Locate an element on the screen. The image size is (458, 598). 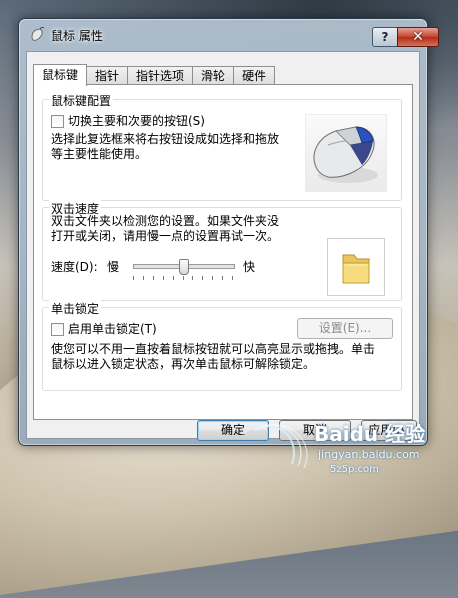
switch-buttons-checkbox is located at coordinates (57, 121).